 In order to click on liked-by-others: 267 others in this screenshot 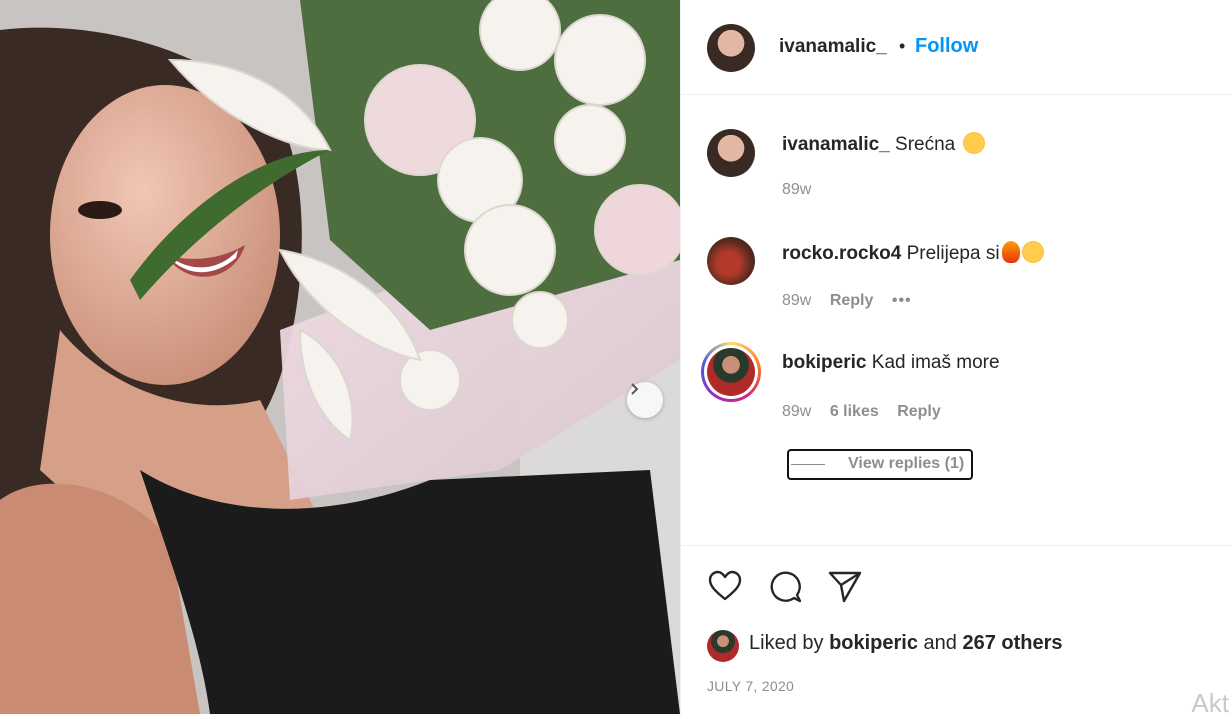, I will do `click(1012, 643)`.